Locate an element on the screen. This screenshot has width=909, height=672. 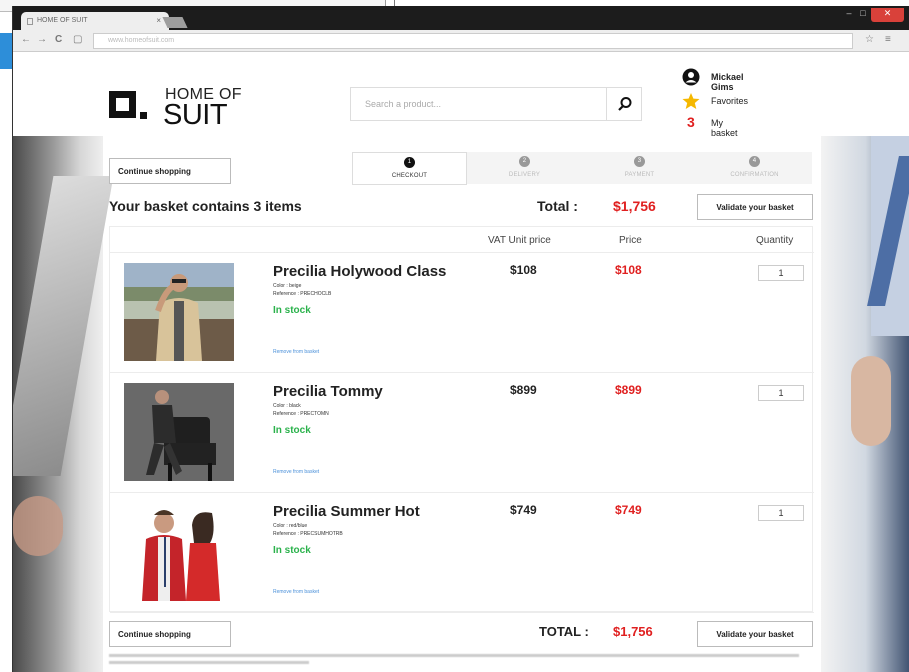
background-model-right is located at coordinates (865, 404).